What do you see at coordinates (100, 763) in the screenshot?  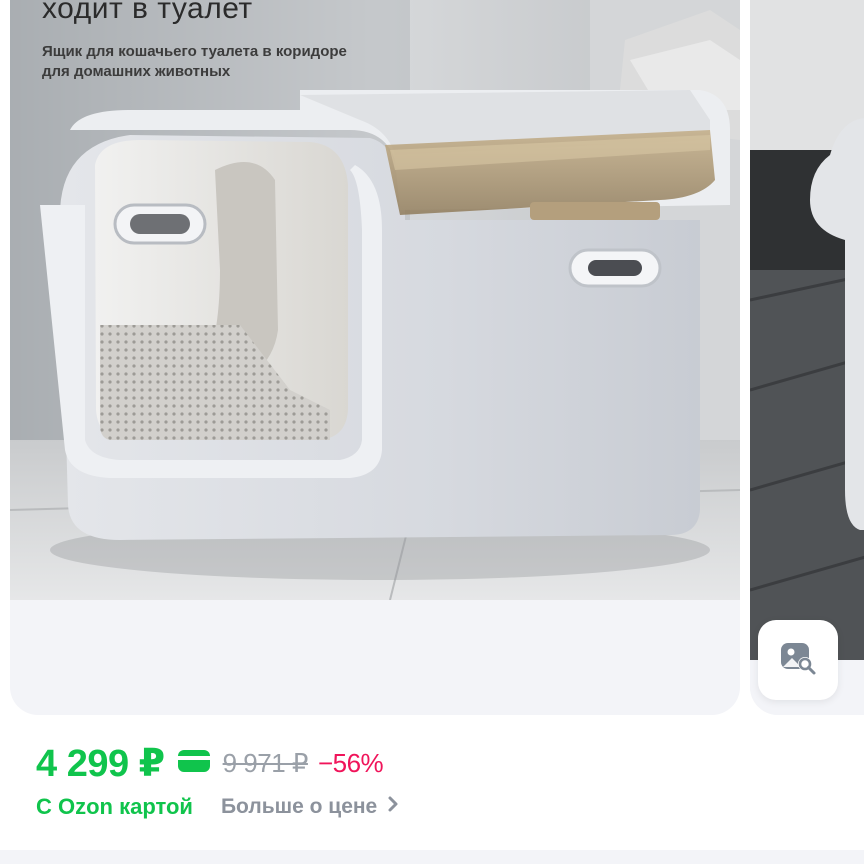 I see `current-price: 4 299 ₽` at bounding box center [100, 763].